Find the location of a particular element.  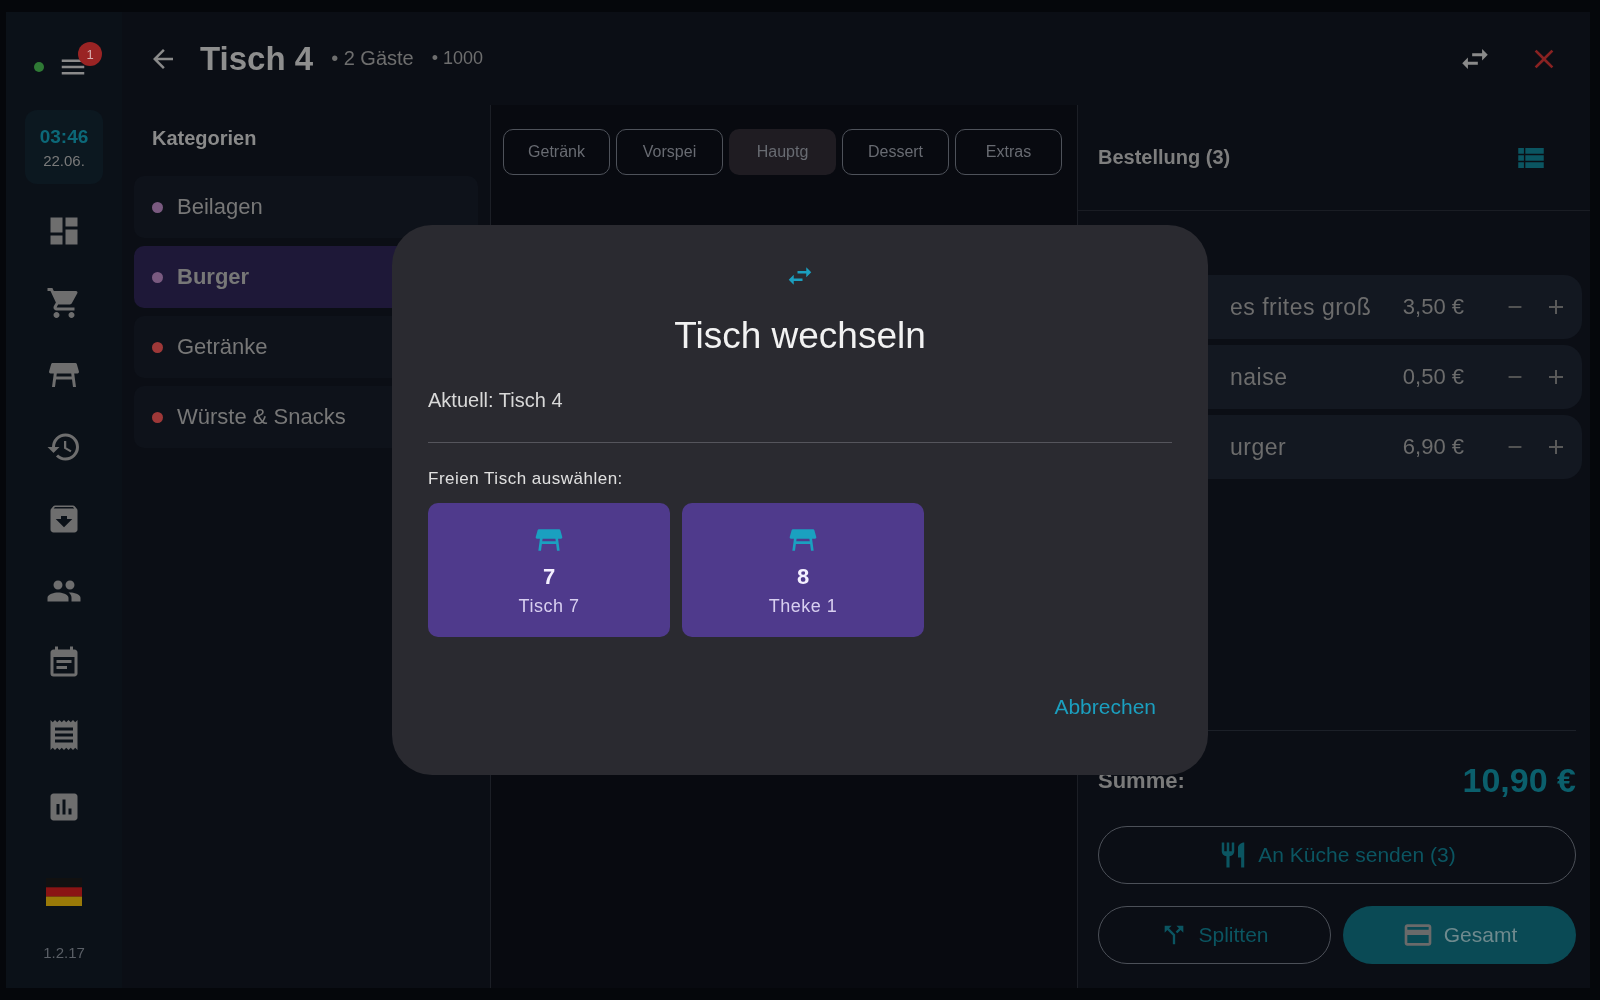

guest-count: • 2 Gäste is located at coordinates (372, 58).